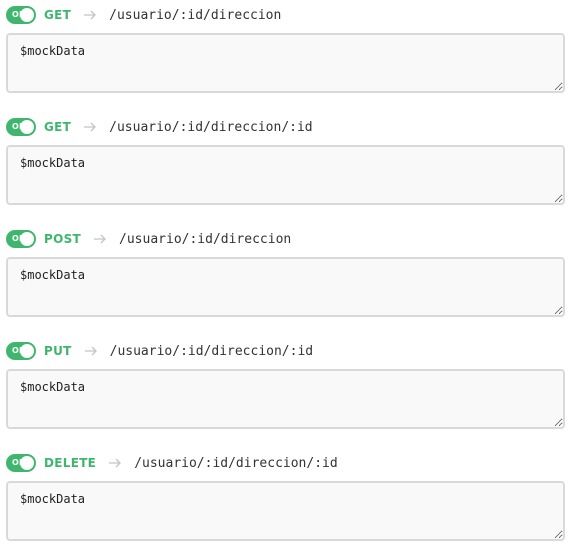  What do you see at coordinates (70, 463) in the screenshot?
I see `http-method: DELETE` at bounding box center [70, 463].